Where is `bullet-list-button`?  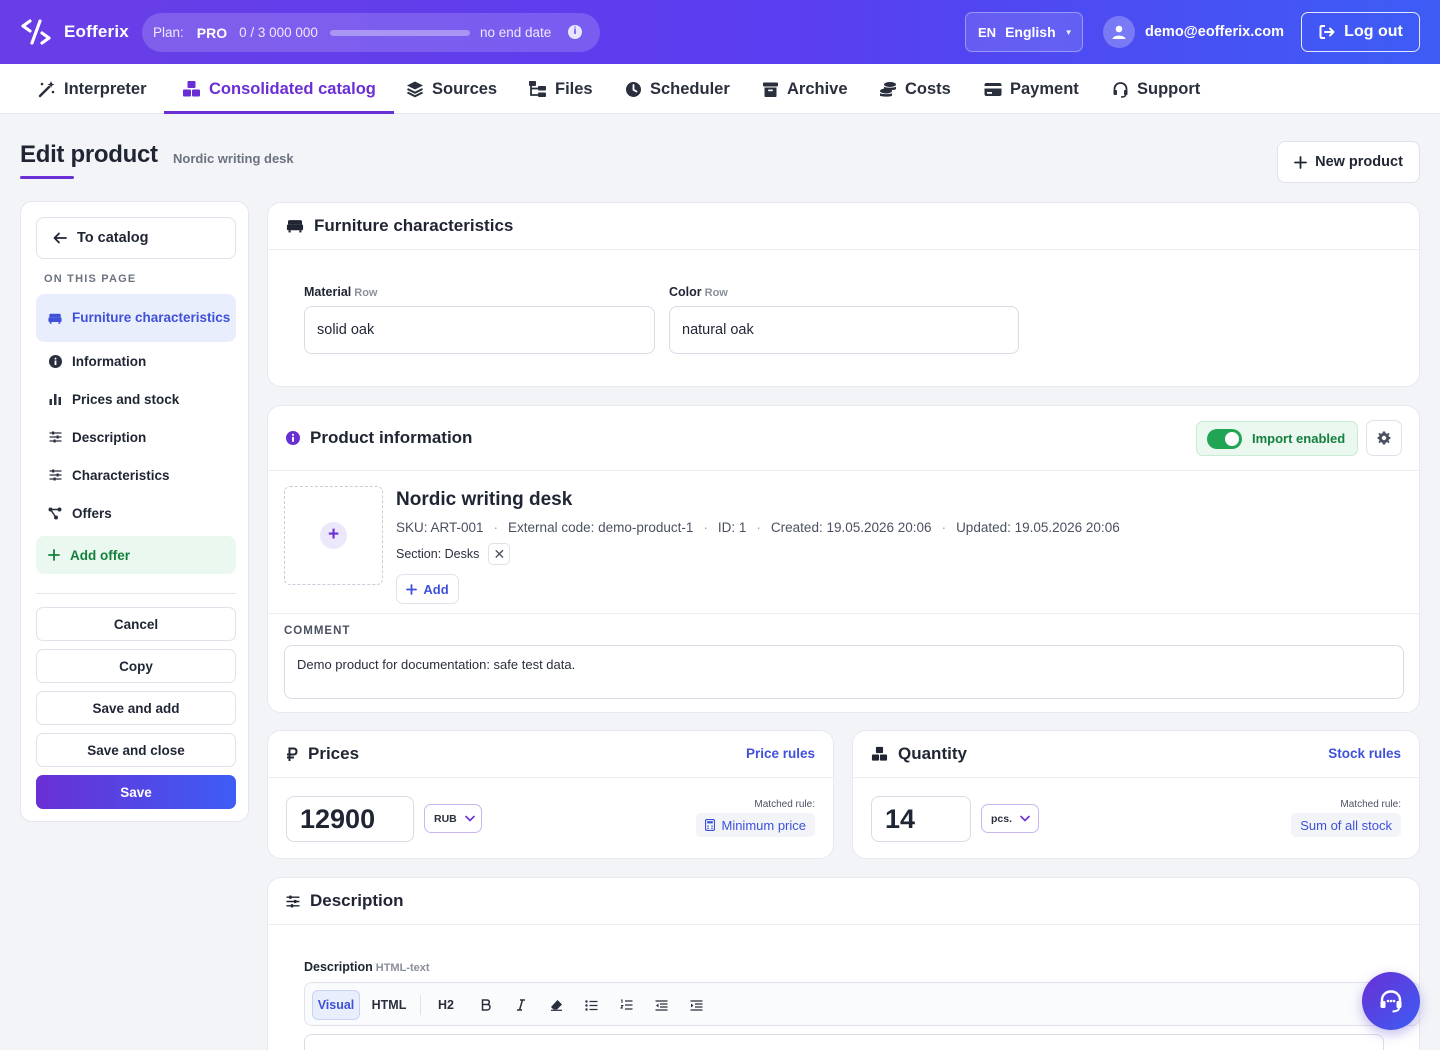
bullet-list-button is located at coordinates (591, 1005).